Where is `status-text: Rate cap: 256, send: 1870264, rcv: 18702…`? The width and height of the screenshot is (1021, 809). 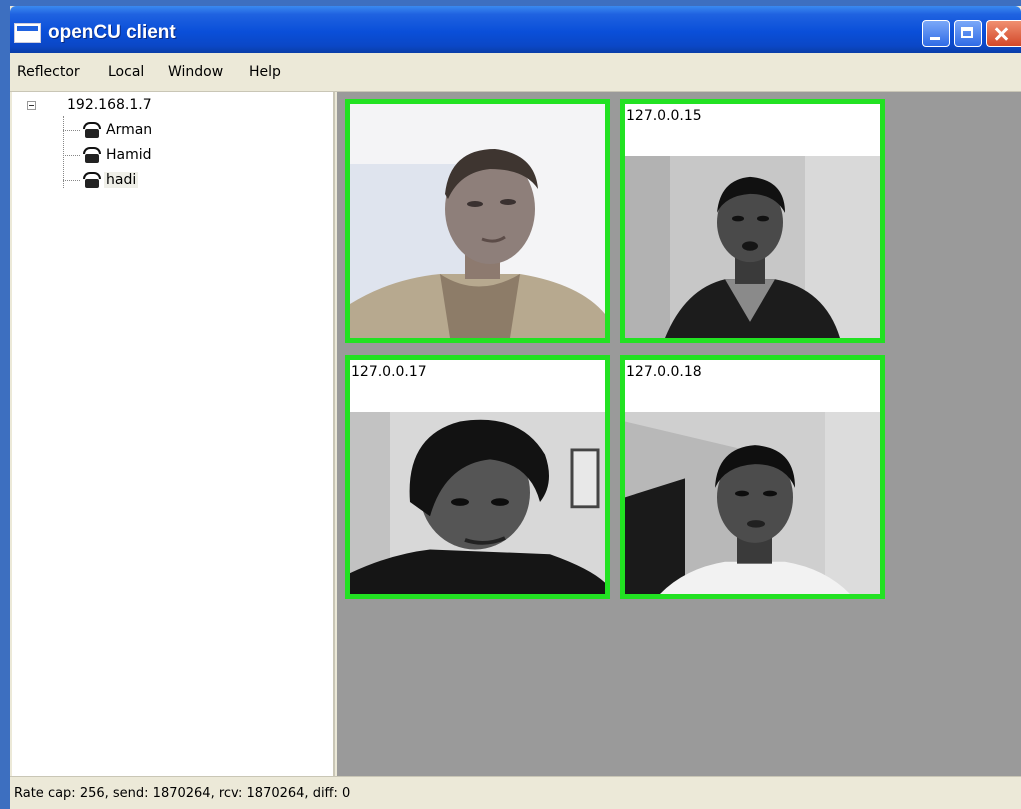
status-text: Rate cap: 256, send: 1870264, rcv: 18702… is located at coordinates (182, 793).